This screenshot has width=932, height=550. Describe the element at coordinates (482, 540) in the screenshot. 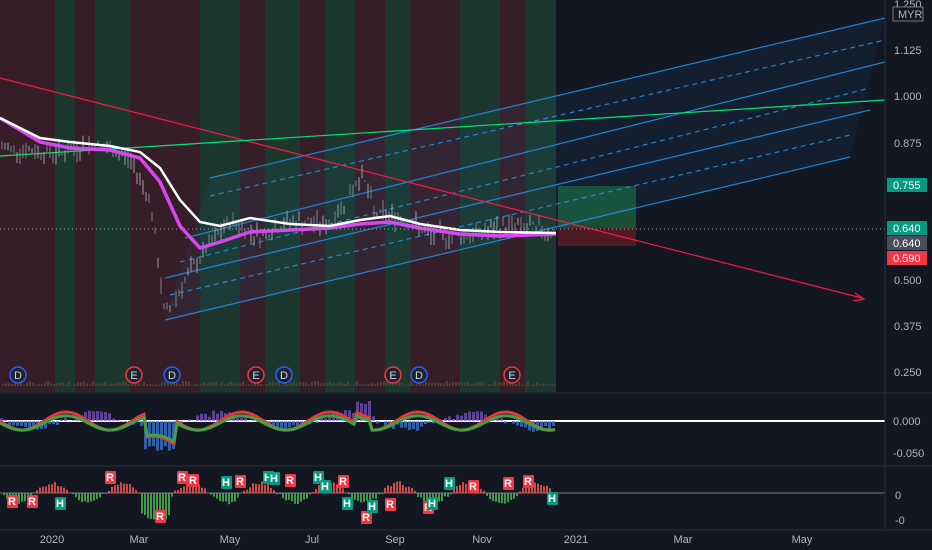

I see `x-tick: Nov` at that location.